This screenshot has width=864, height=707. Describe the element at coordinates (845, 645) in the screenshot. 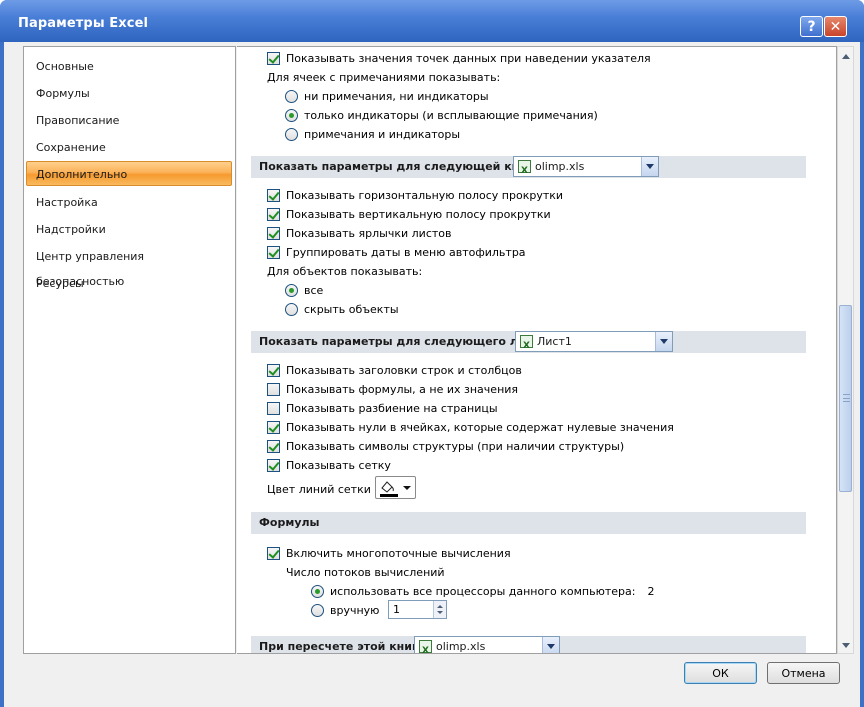

I see `scroll-down-icon` at that location.